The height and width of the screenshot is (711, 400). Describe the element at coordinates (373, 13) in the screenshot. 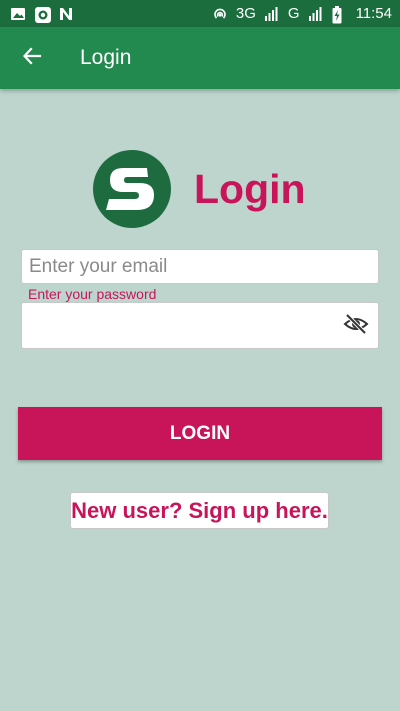

I see `status-time: 11:54` at that location.